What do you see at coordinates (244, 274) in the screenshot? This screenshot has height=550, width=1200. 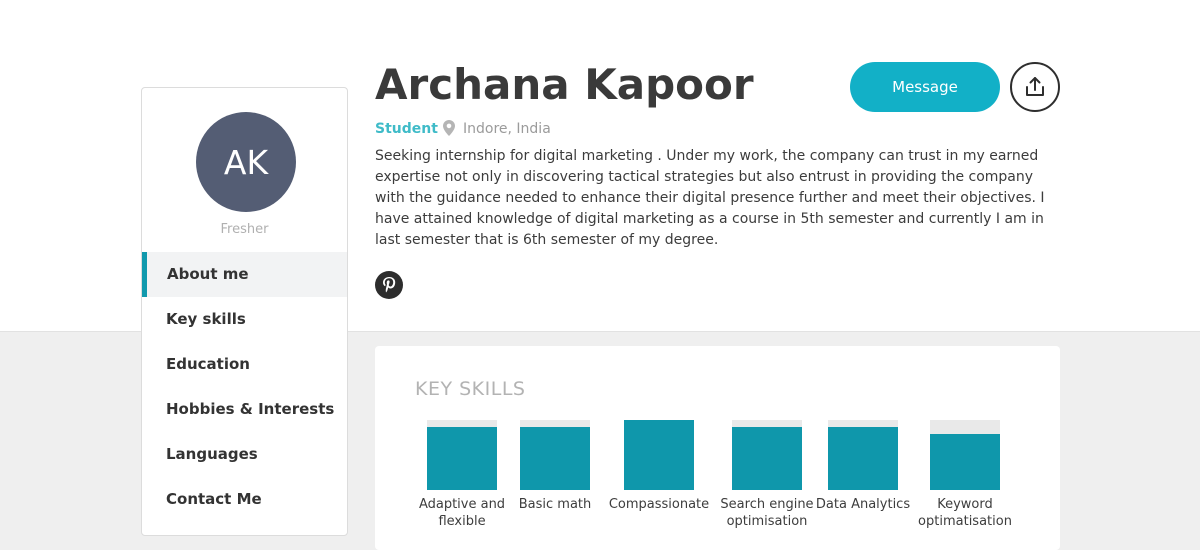 I see `sidebar-item-about-me: About me` at bounding box center [244, 274].